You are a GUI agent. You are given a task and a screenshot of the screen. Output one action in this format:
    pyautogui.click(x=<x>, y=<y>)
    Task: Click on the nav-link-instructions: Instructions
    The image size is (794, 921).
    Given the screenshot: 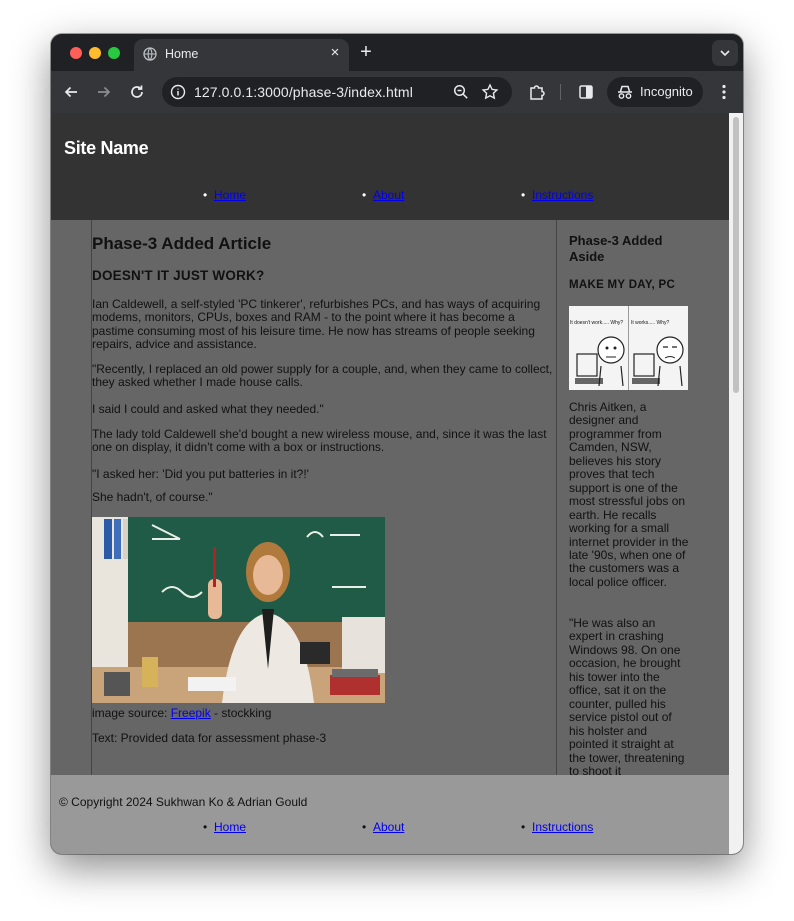 What is the action you would take?
    pyautogui.click(x=562, y=195)
    